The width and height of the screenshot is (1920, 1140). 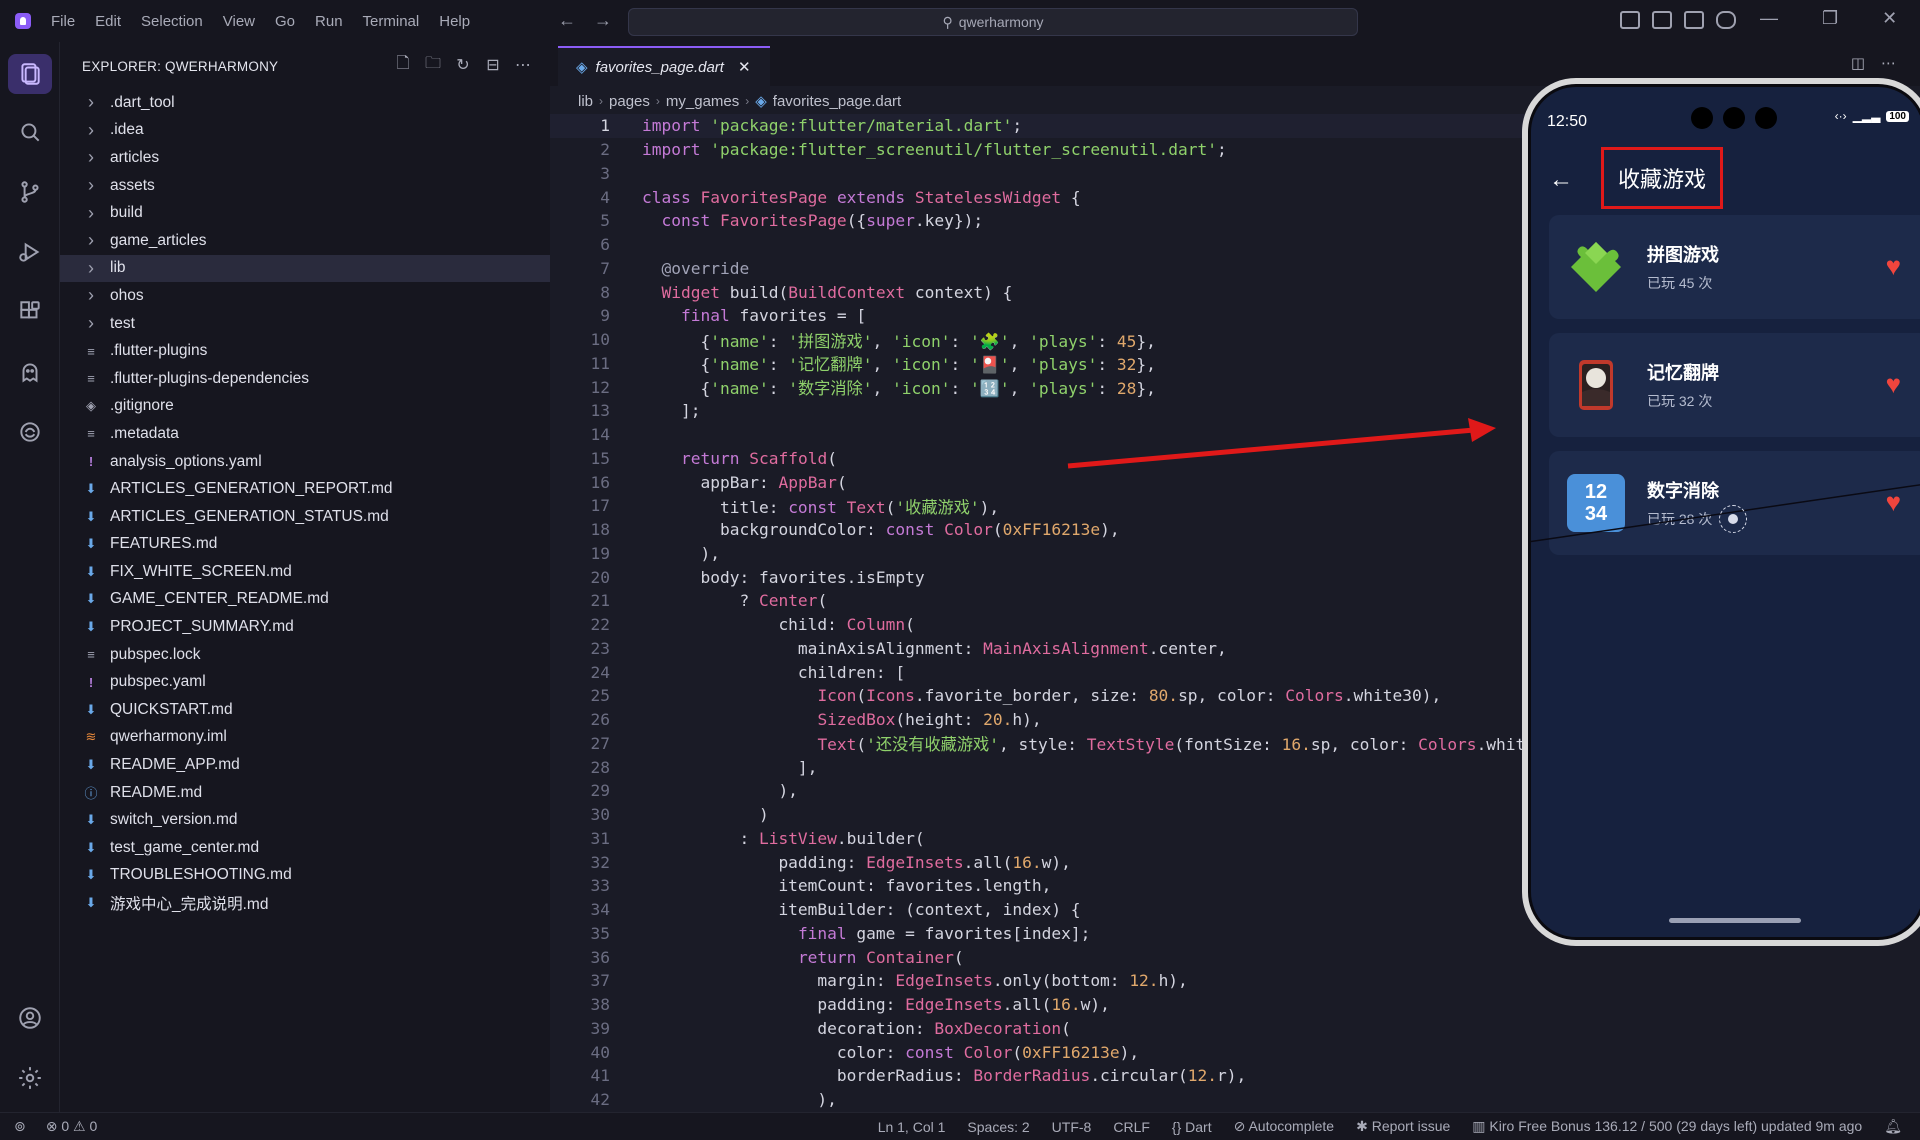 What do you see at coordinates (305, 903) in the screenshot?
I see `file-item: ⬇ 游戏中心_完成说明.md` at bounding box center [305, 903].